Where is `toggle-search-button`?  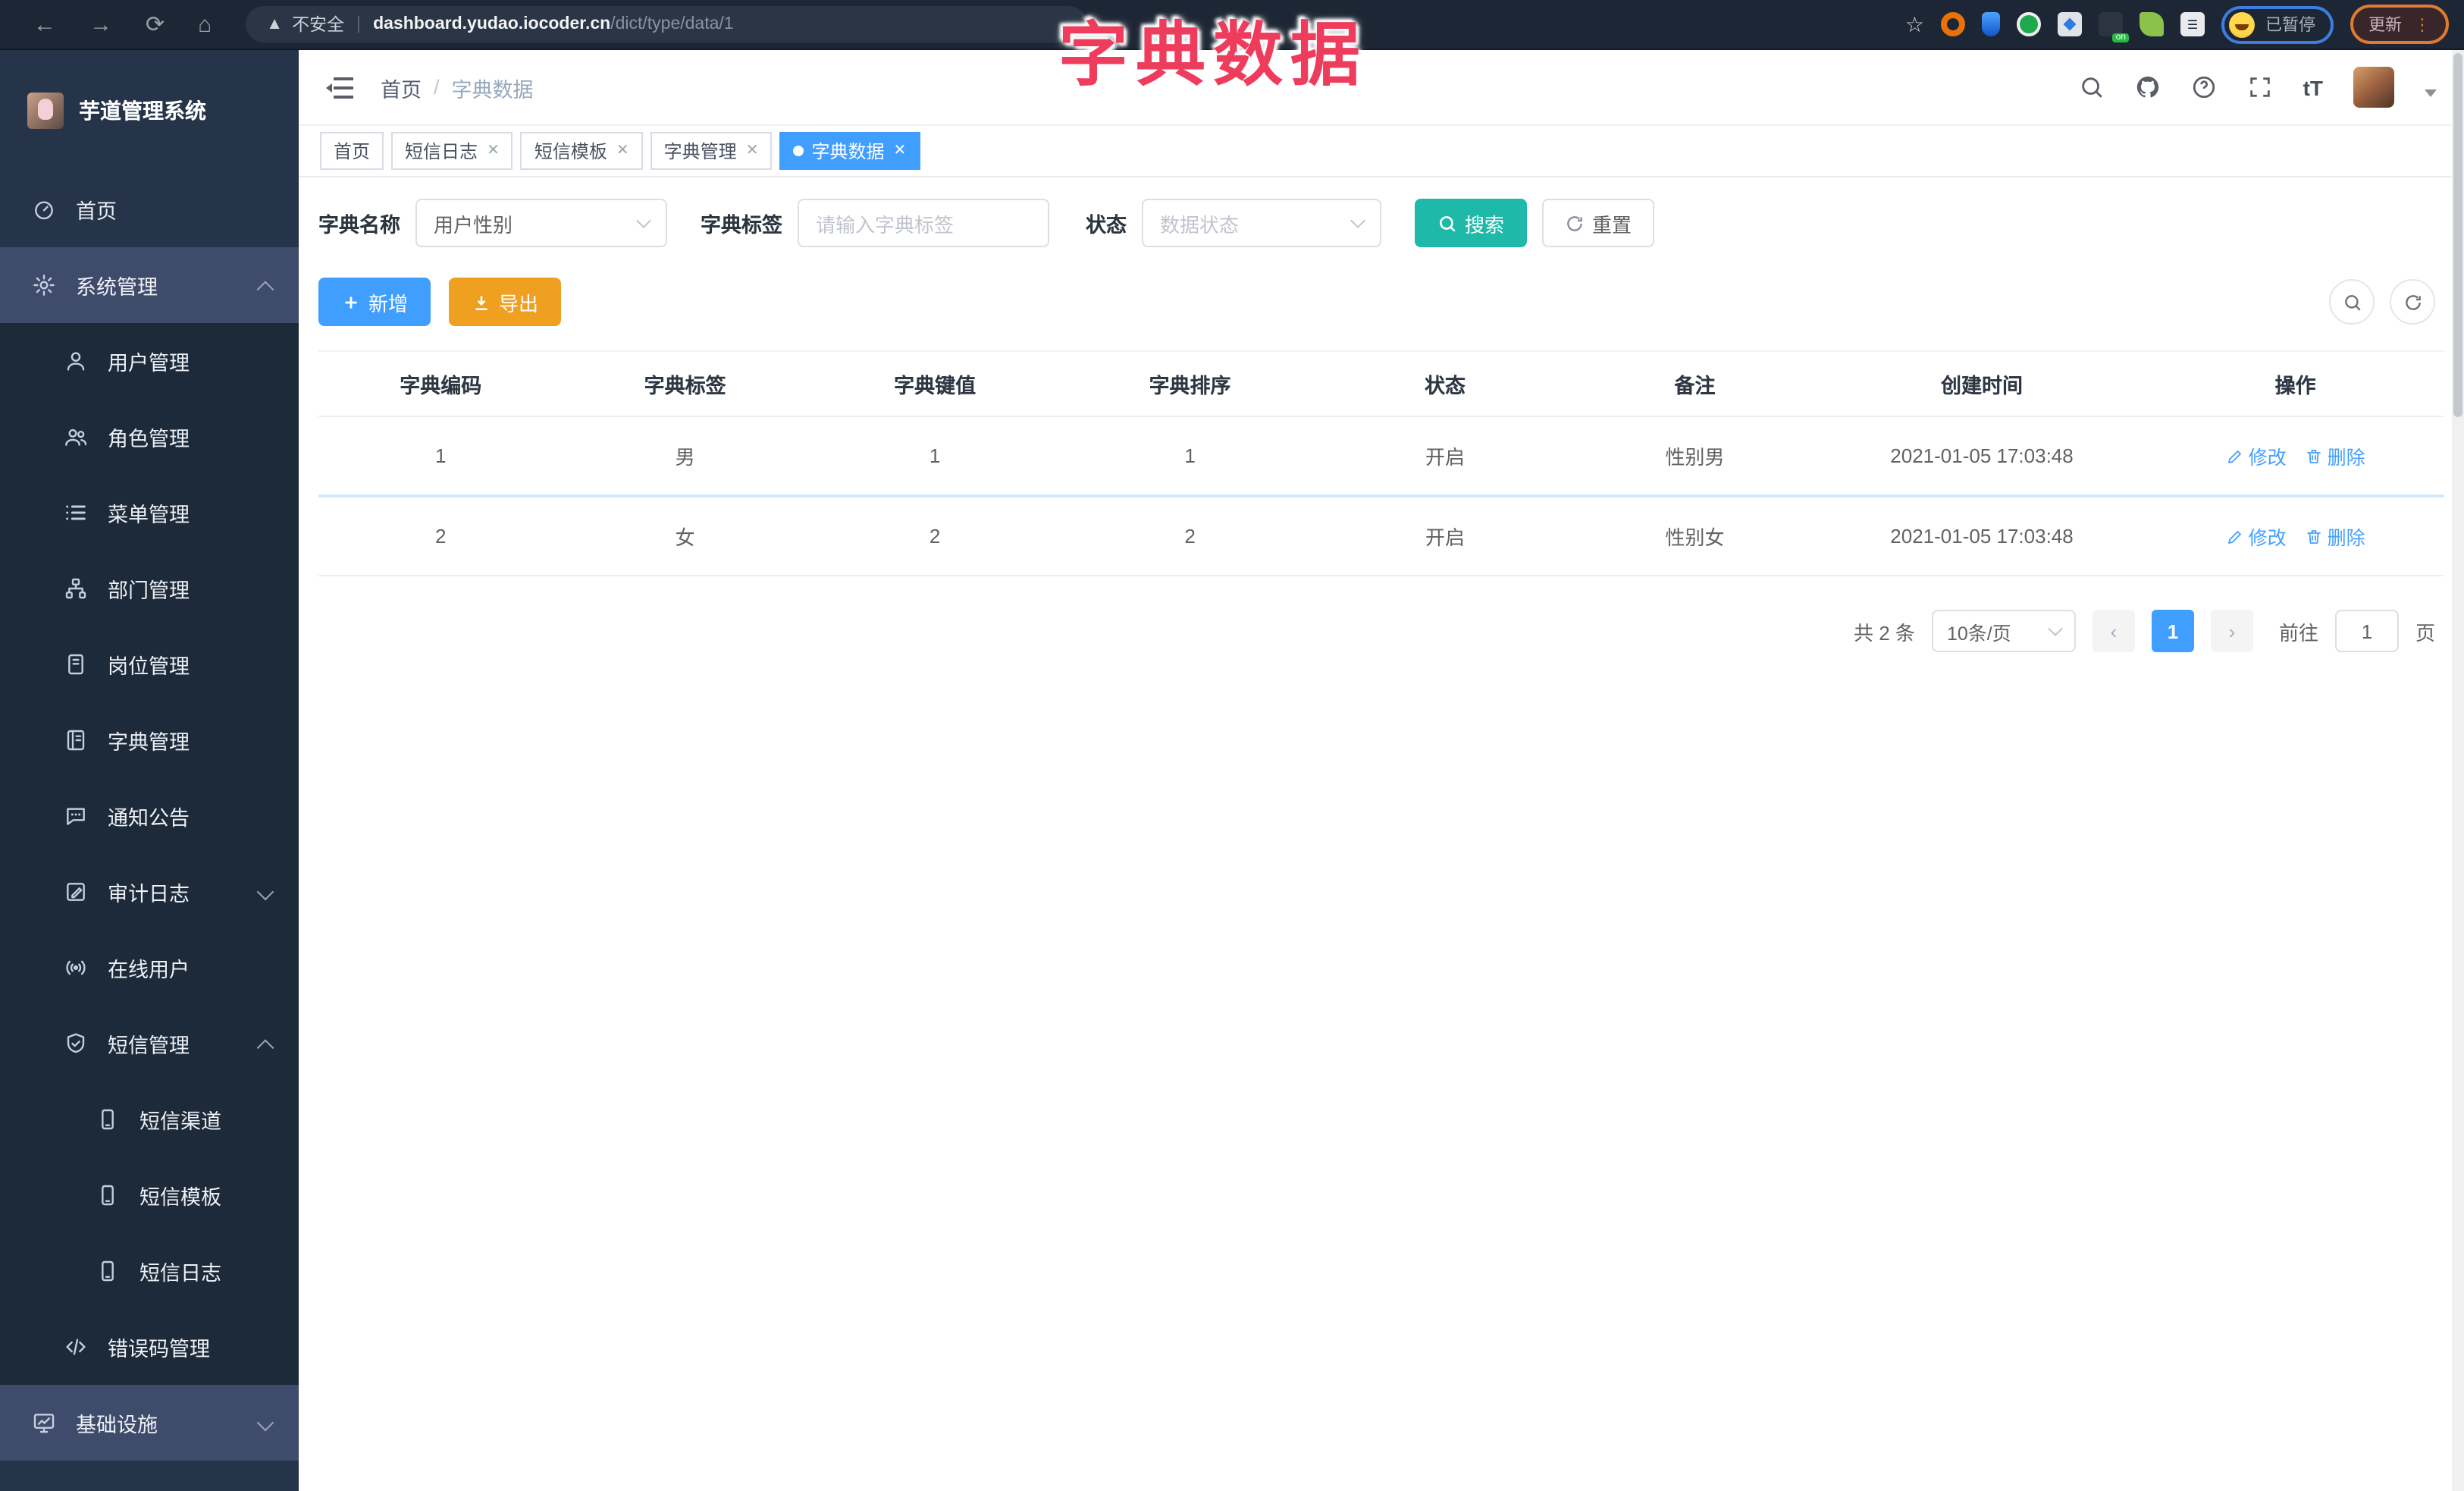
toggle-search-button is located at coordinates (2352, 302).